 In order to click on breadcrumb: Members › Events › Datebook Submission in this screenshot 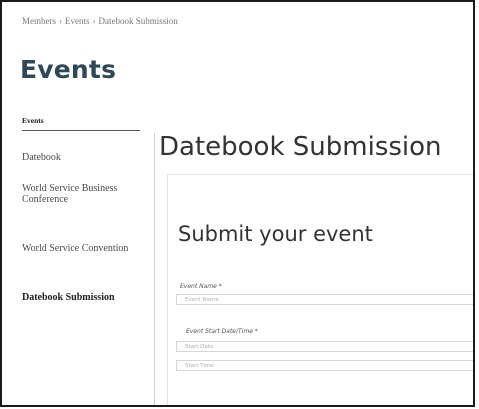, I will do `click(100, 21)`.